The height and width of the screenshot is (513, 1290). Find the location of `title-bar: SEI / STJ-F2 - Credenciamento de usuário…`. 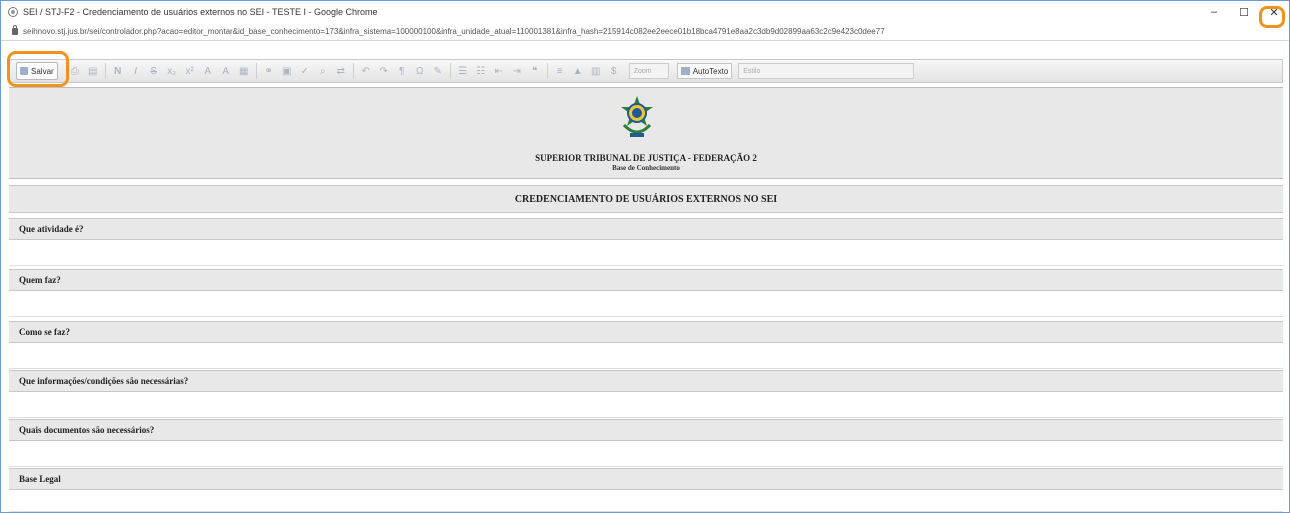

title-bar: SEI / STJ-F2 - Credenciamento de usuário… is located at coordinates (645, 12).